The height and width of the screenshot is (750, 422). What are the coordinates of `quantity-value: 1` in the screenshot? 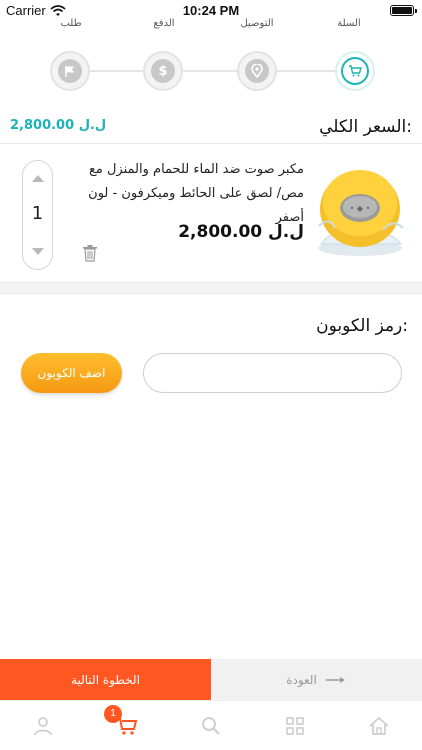 It's located at (37, 213).